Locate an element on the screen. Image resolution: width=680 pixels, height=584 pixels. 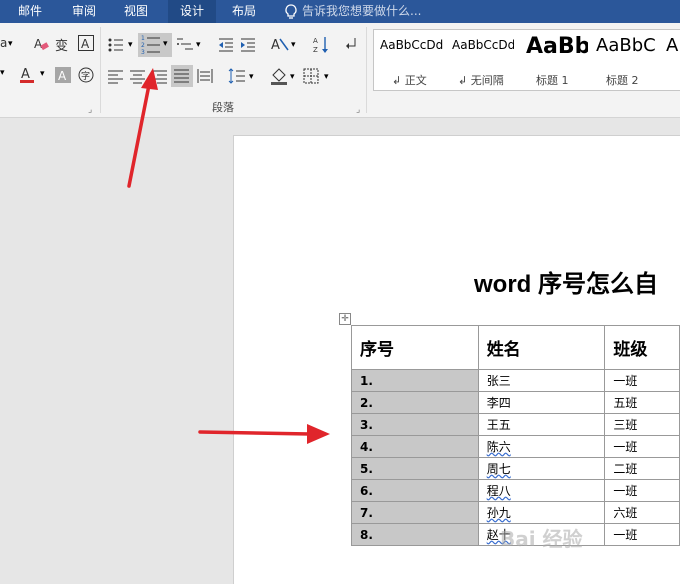
distributed-icon is located at coordinates (205, 76).